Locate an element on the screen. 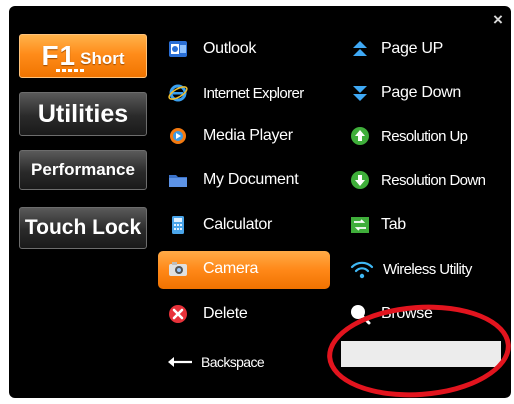 This screenshot has width=514, height=404. page-down-icon is located at coordinates (360, 93).